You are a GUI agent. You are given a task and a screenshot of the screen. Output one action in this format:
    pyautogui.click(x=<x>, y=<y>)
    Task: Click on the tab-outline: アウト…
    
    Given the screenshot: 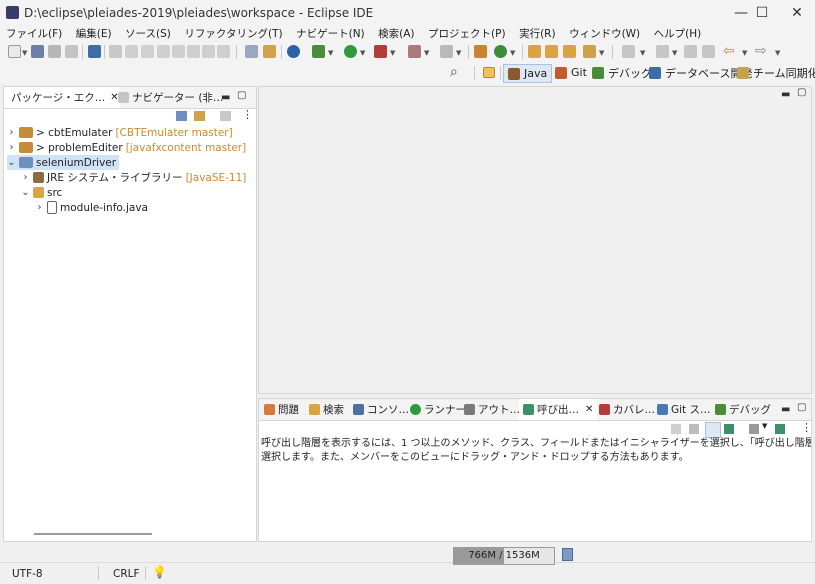 What is the action you would take?
    pyautogui.click(x=492, y=409)
    